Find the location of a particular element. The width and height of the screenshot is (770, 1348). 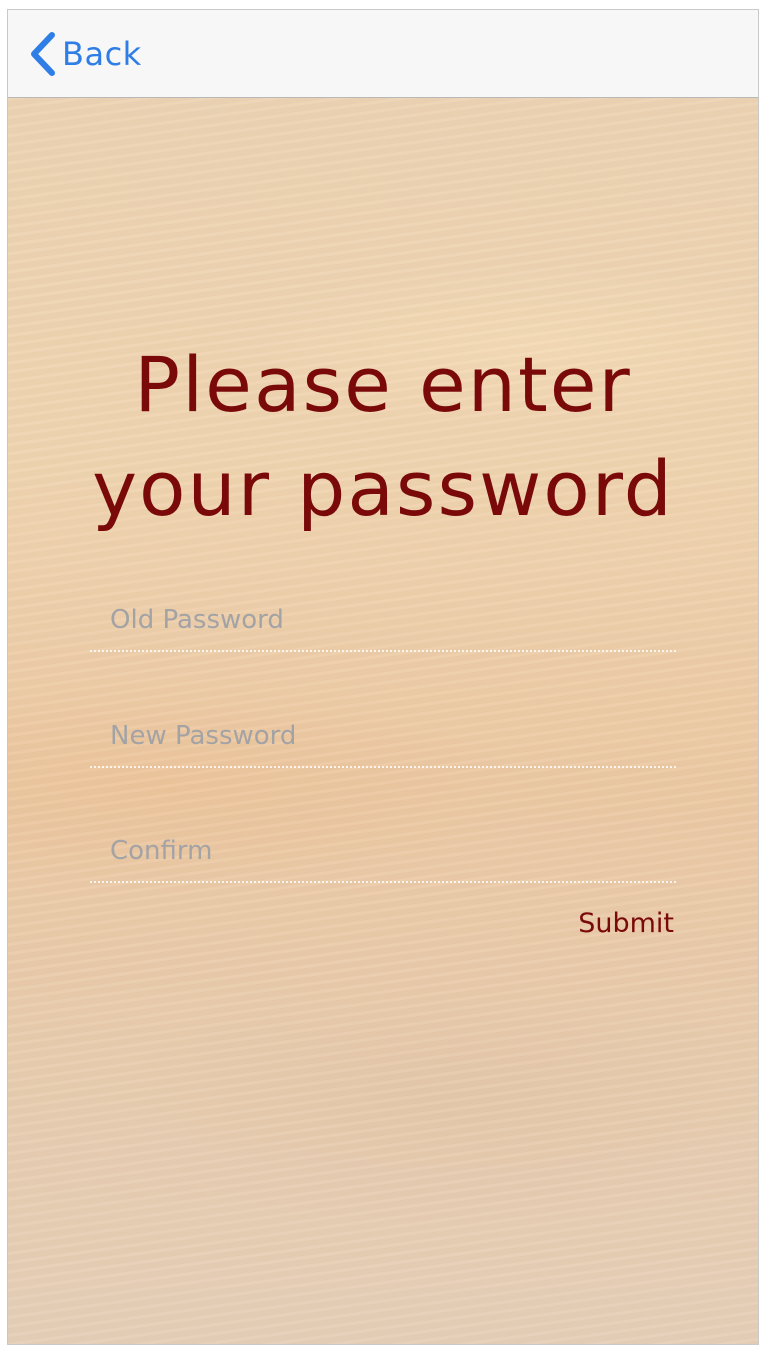

confirm-password-field is located at coordinates (383, 851).